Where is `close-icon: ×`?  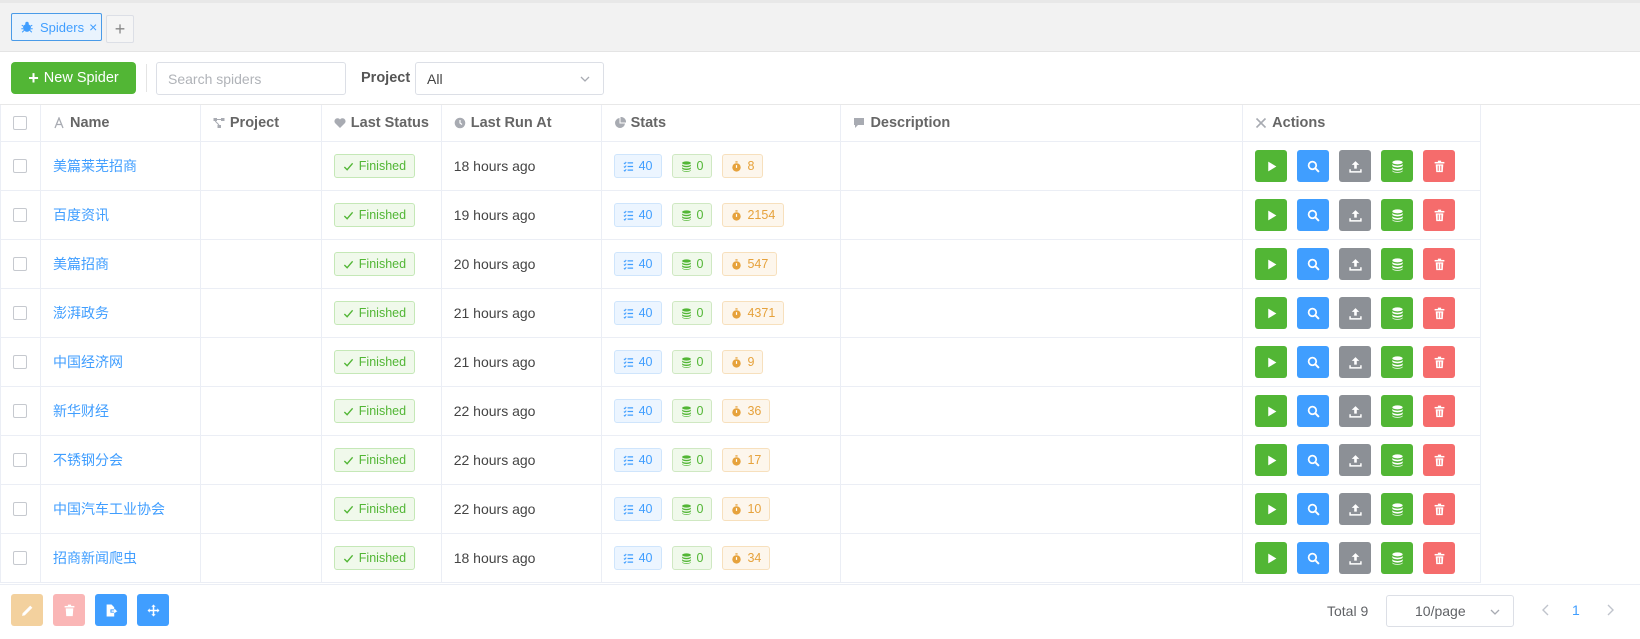 close-icon: × is located at coordinates (93, 27).